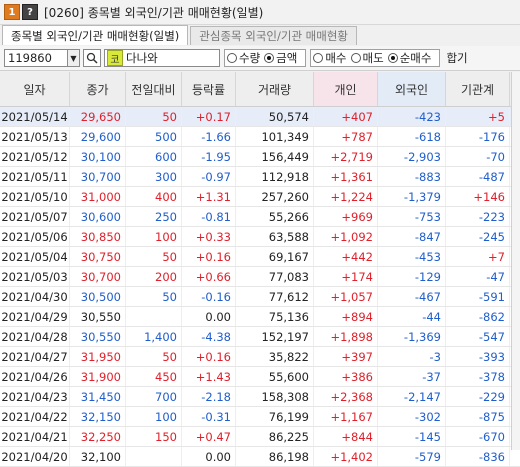  What do you see at coordinates (412, 376) in the screenshot?
I see `cell-foreign: -37` at bounding box center [412, 376].